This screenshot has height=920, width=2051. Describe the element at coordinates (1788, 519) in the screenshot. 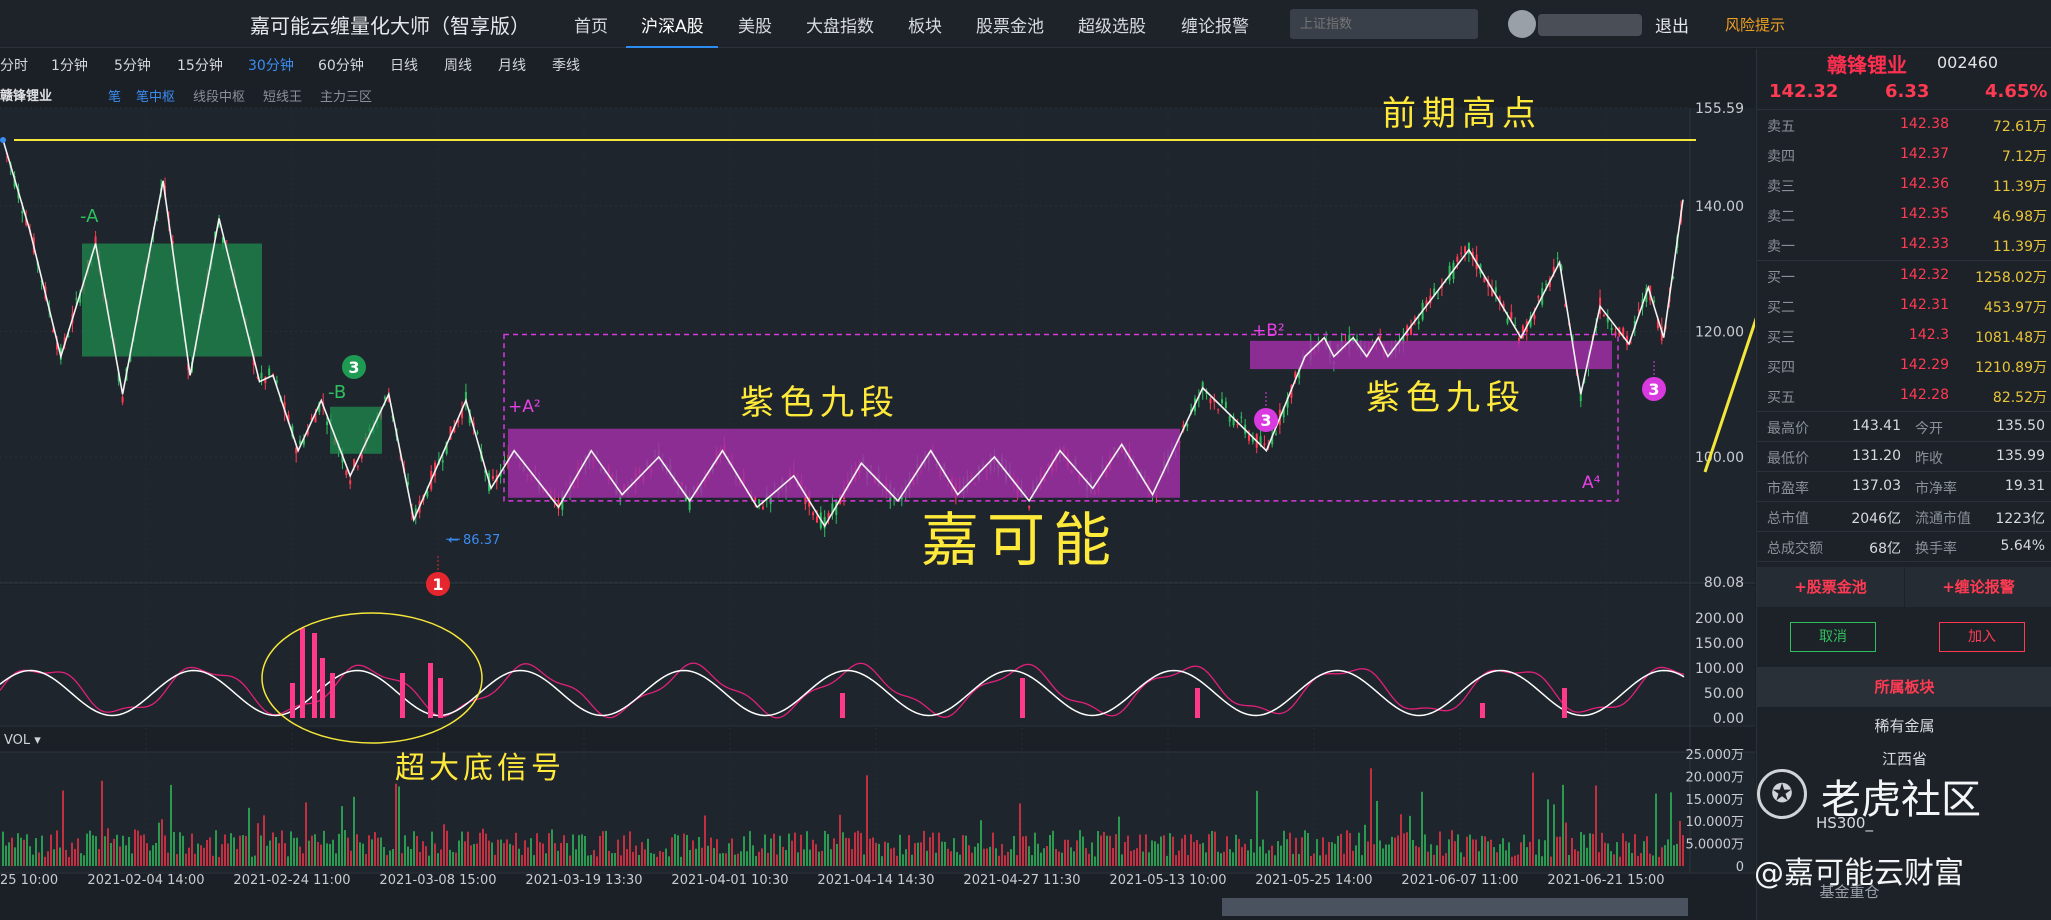

I see `stat-label: 总市值` at that location.